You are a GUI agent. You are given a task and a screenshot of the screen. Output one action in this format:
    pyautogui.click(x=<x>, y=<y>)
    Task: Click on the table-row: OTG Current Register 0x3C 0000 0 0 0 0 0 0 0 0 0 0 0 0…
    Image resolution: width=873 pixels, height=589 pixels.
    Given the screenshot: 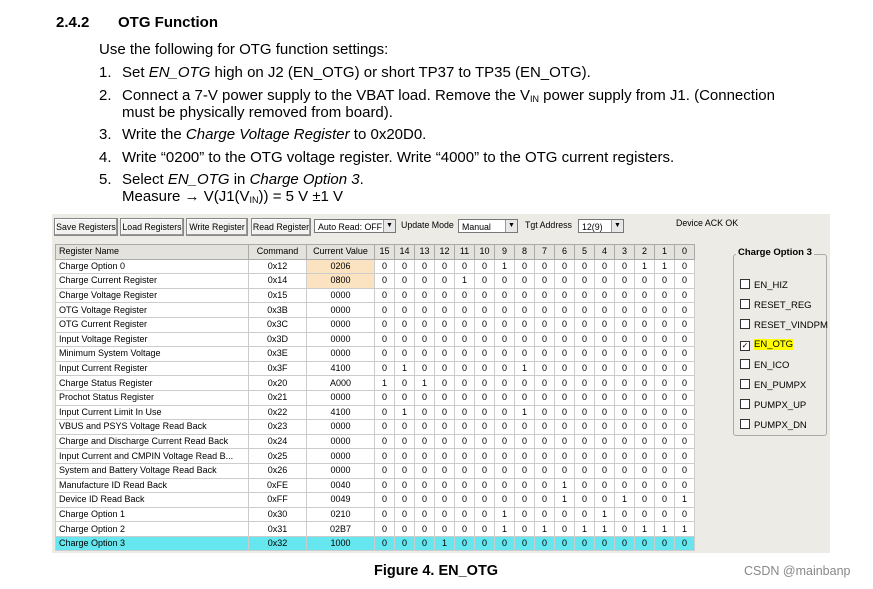 What is the action you would take?
    pyautogui.click(x=375, y=324)
    